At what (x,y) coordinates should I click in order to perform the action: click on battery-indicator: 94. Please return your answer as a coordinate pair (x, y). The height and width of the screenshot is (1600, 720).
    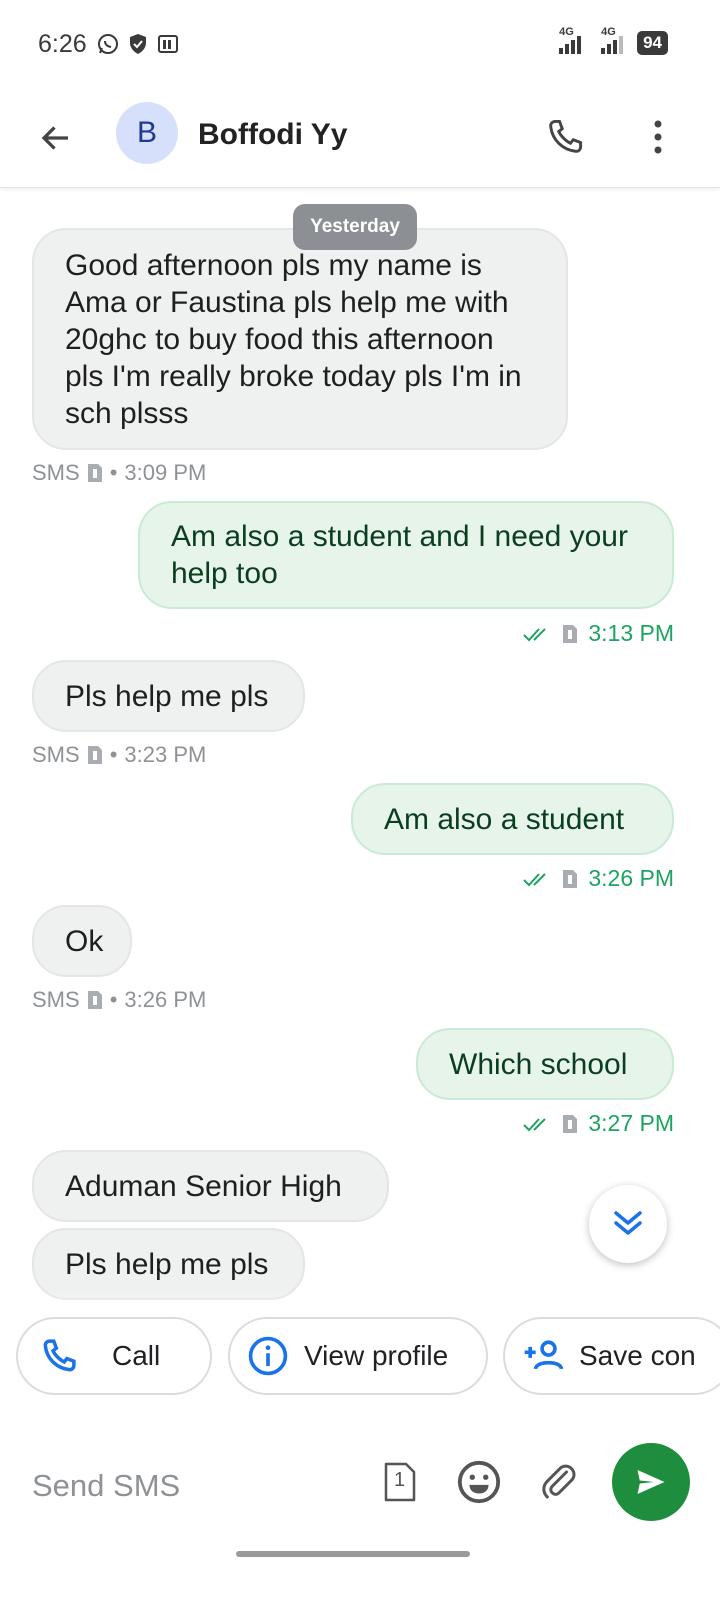
    Looking at the image, I should click on (652, 43).